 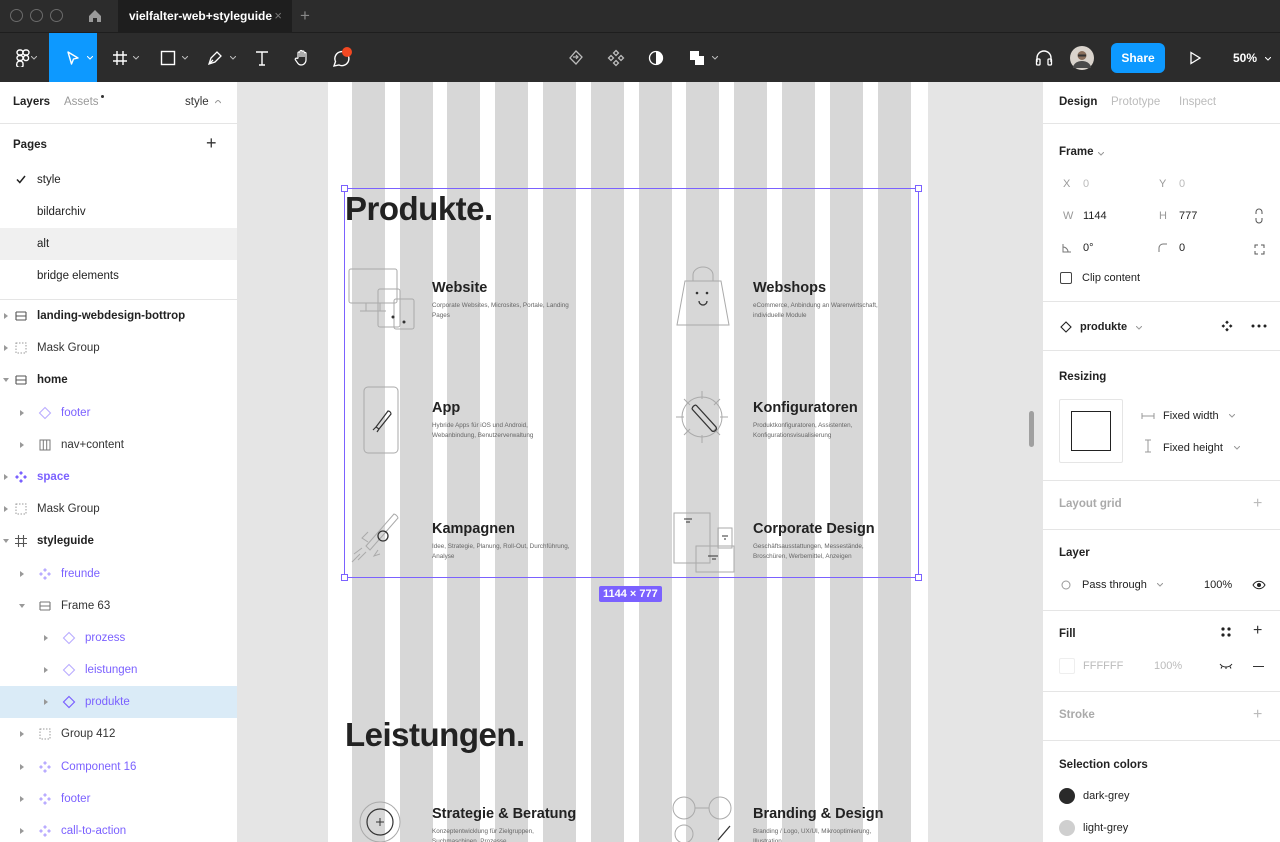 I want to click on blend-mode-select: Pass through, so click(x=1114, y=585).